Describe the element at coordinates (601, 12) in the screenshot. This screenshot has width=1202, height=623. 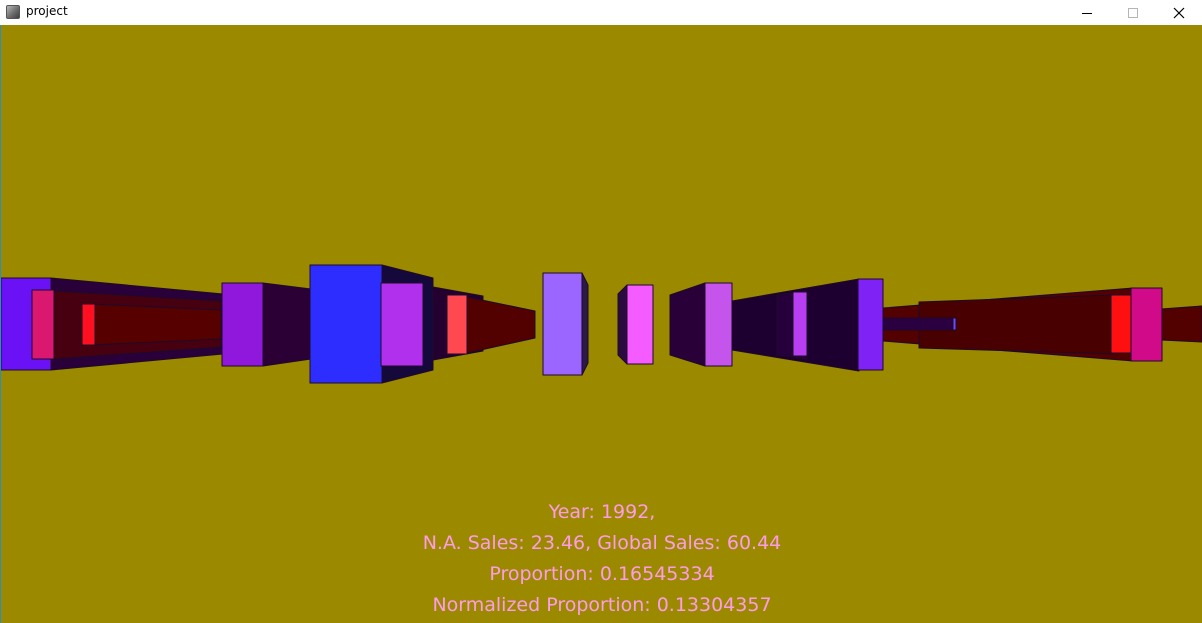
I see `window-titlebar: project` at that location.